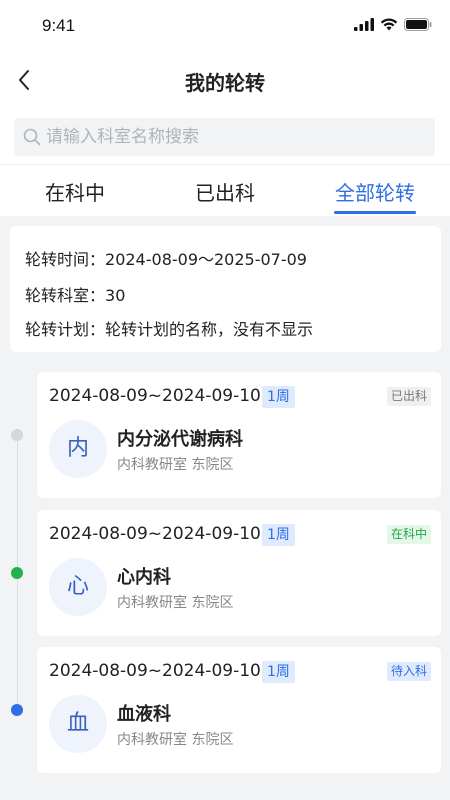  I want to click on department-name: 心内科, so click(144, 577).